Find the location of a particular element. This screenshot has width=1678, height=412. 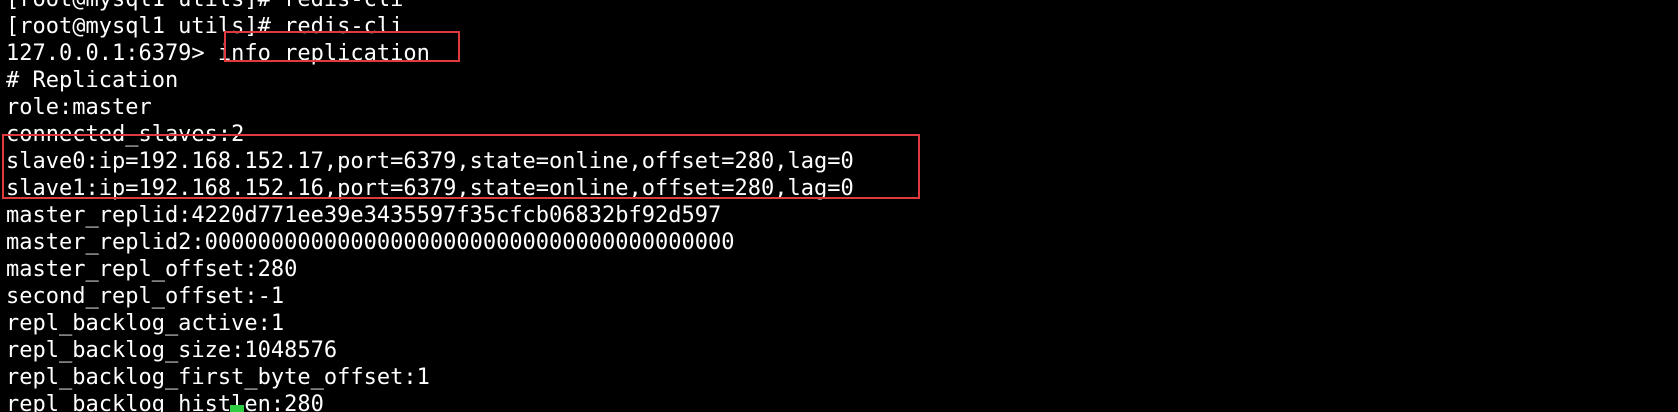

terminal-line-second-repl-offset: second_repl_offset:-1 is located at coordinates (145, 296).